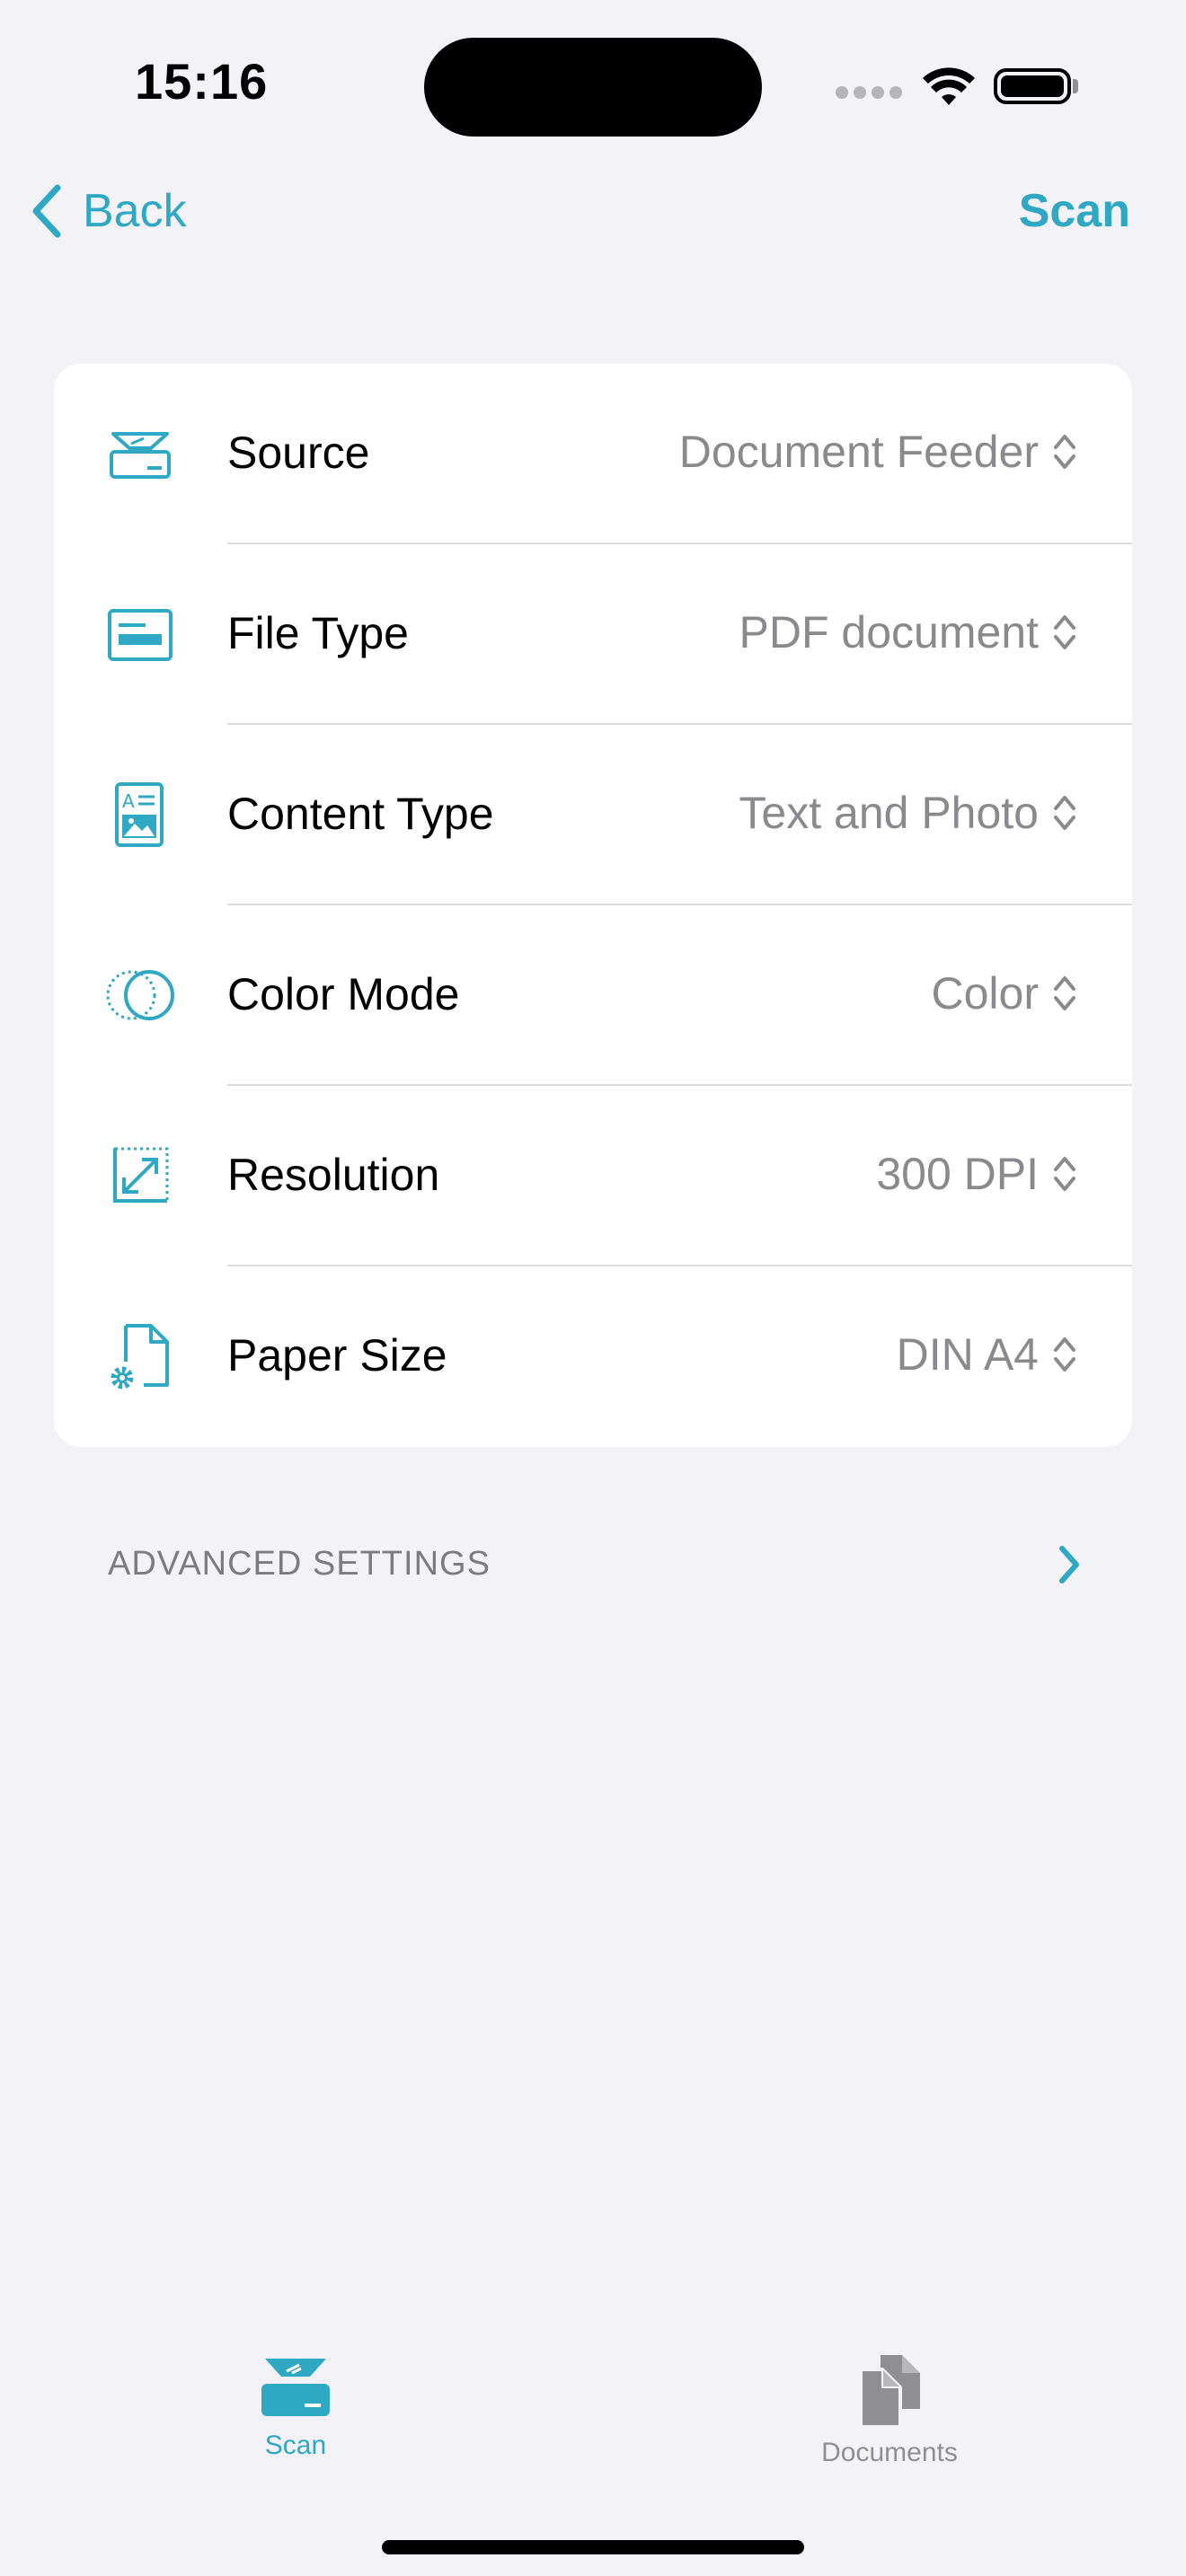 The width and height of the screenshot is (1186, 2576). I want to click on paper-size-icon, so click(140, 1356).